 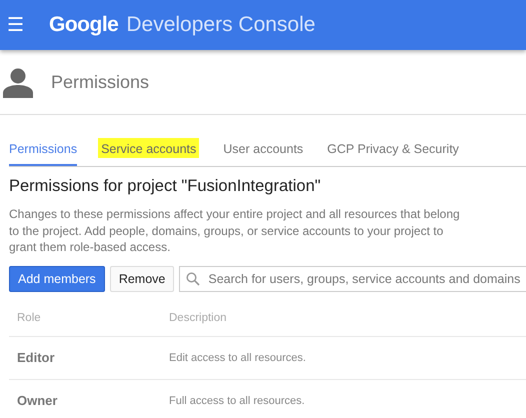 I want to click on column-header: Role, so click(x=29, y=318).